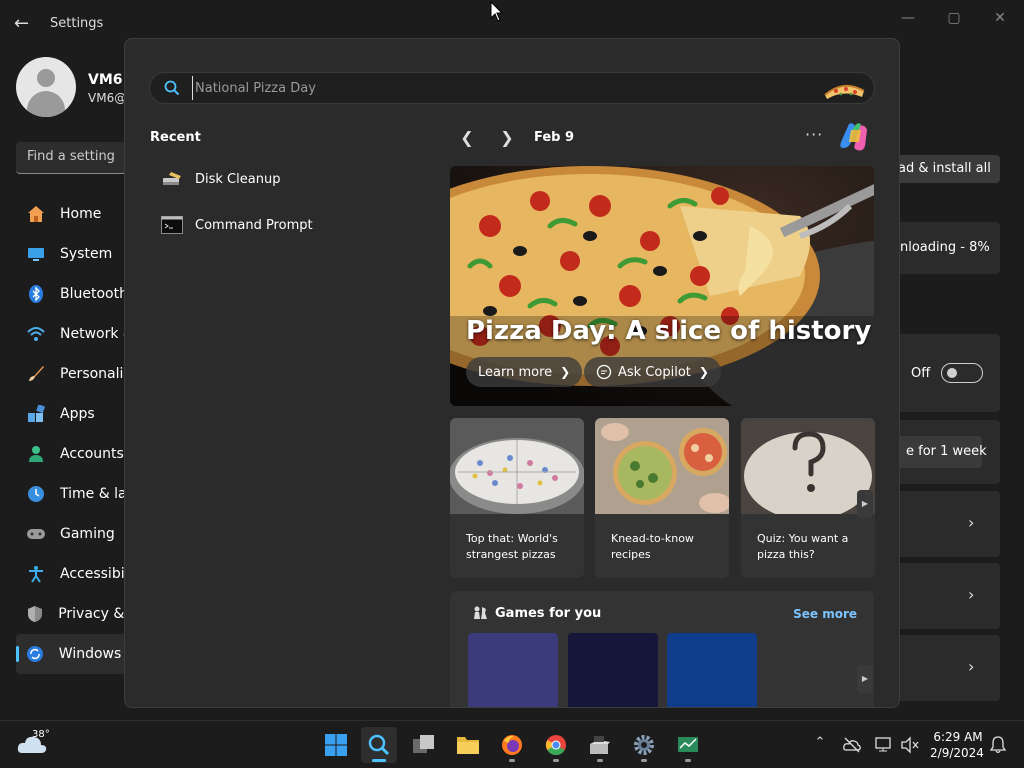 This screenshot has width=1024, height=768. I want to click on file-explorer-button, so click(468, 745).